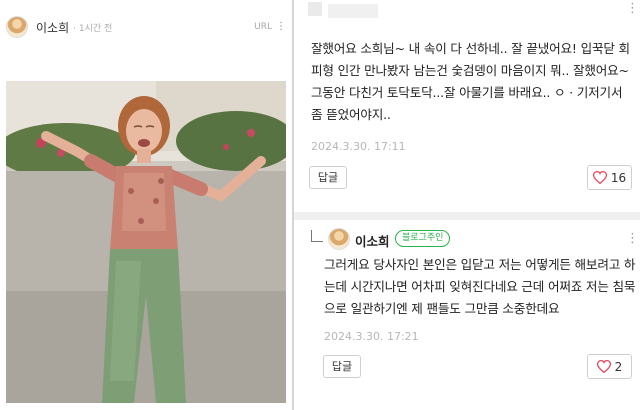 This screenshot has height=410, width=640. Describe the element at coordinates (618, 177) in the screenshot. I see `like-count: 16` at that location.